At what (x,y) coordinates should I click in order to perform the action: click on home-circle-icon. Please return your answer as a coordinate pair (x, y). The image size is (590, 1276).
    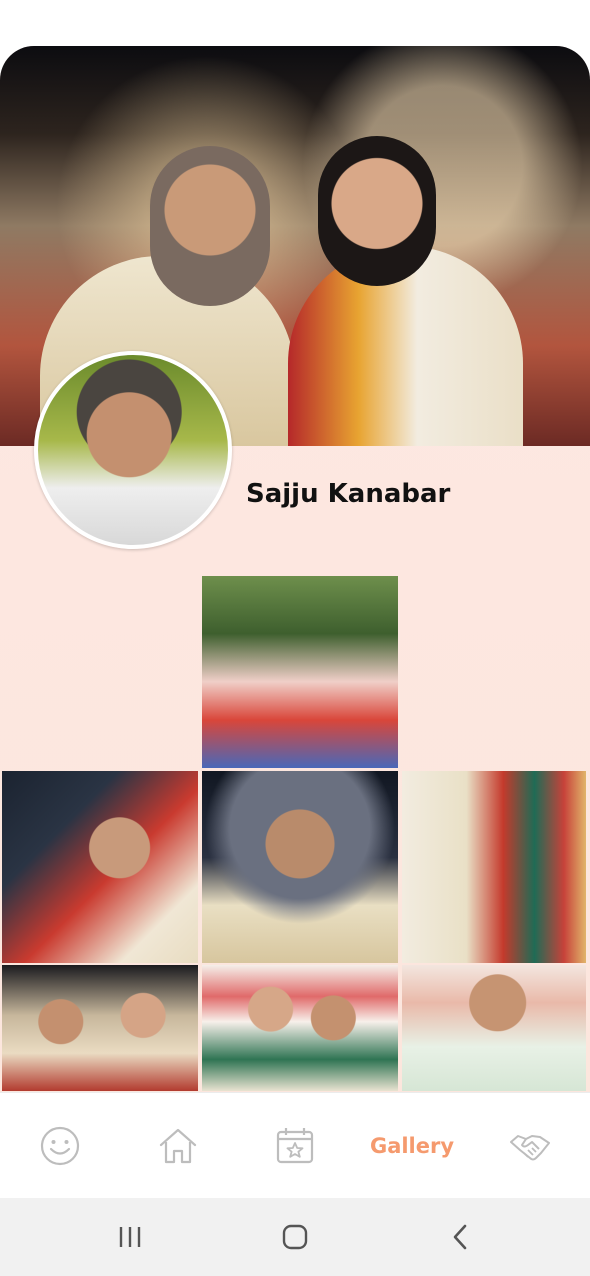
    Looking at the image, I should click on (295, 1237).